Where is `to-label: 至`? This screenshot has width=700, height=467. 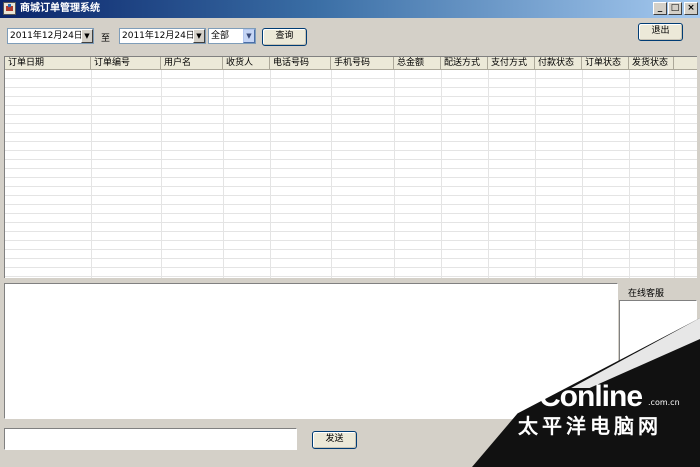 to-label: 至 is located at coordinates (106, 39).